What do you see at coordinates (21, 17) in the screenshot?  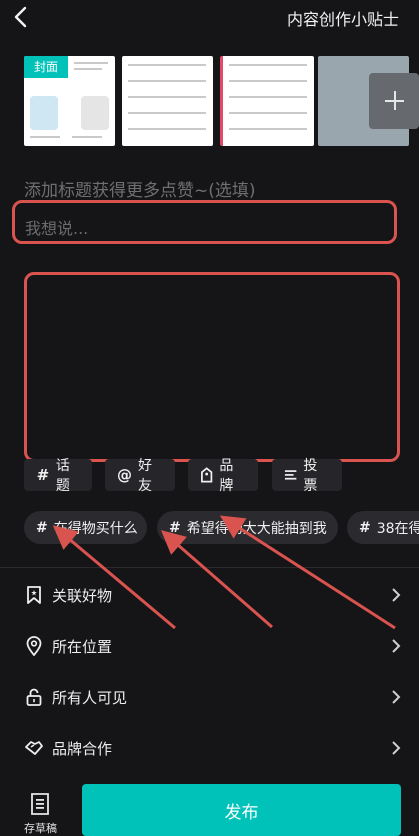 I see `back-arrow-icon` at bounding box center [21, 17].